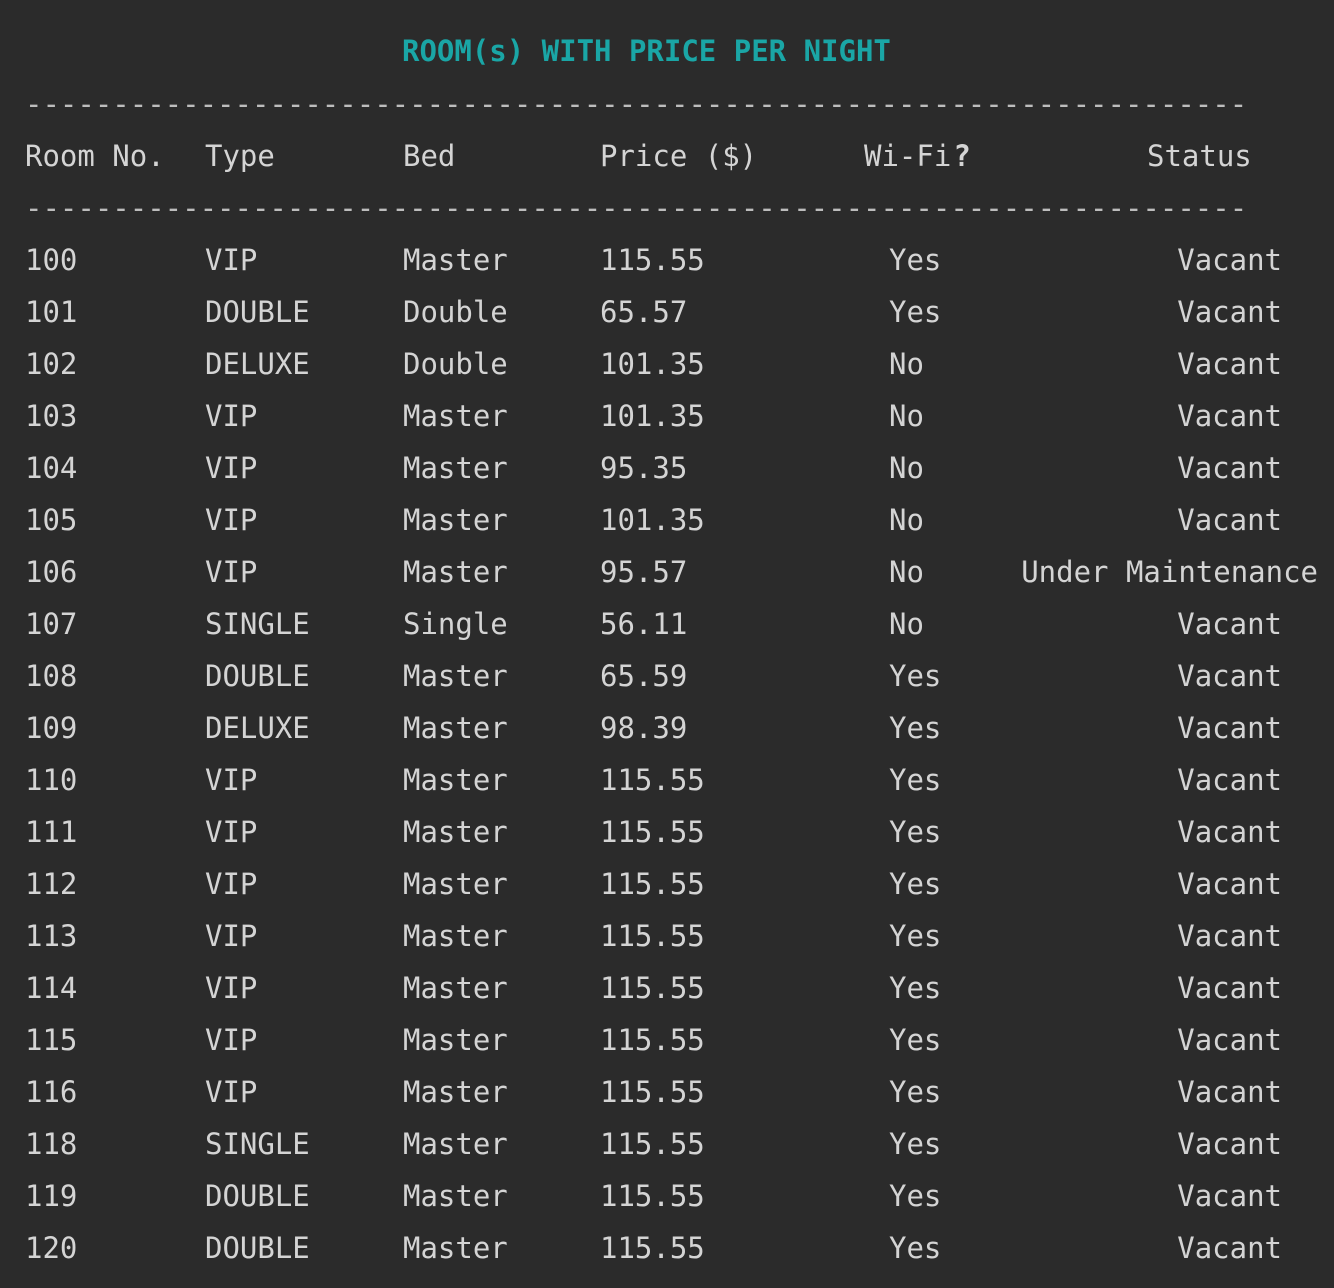 This screenshot has width=1334, height=1288. I want to click on room-number-cell: 104, so click(51, 468).